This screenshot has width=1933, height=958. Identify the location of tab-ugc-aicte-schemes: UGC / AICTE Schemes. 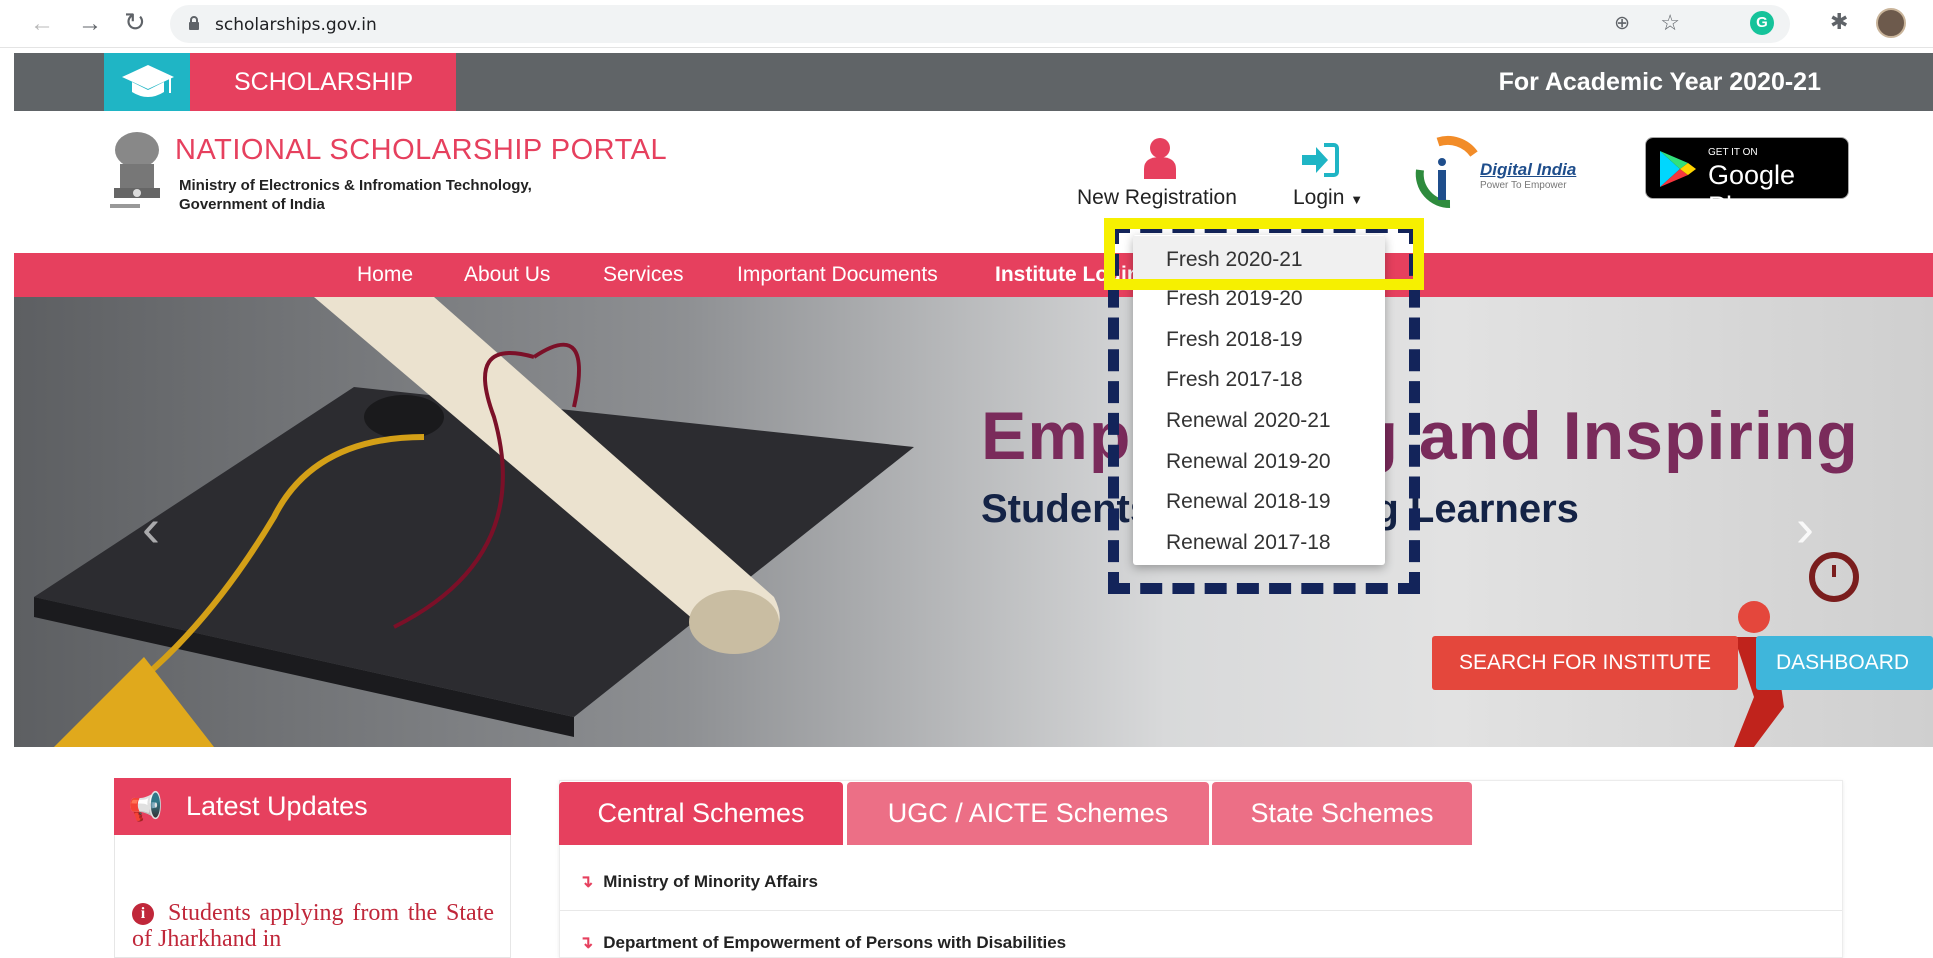
(1028, 813).